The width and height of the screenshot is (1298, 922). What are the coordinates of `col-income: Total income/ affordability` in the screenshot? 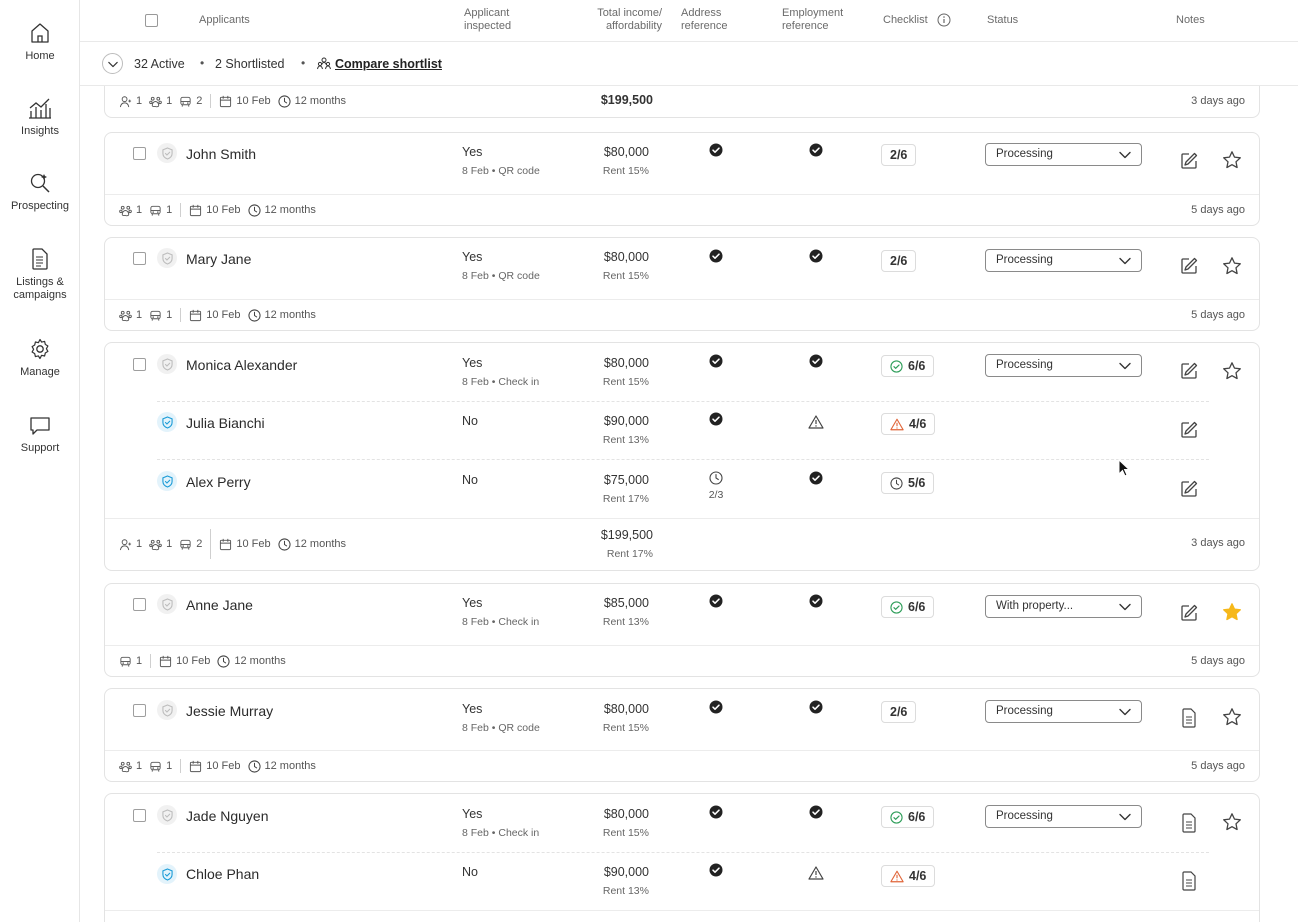 It's located at (622, 20).